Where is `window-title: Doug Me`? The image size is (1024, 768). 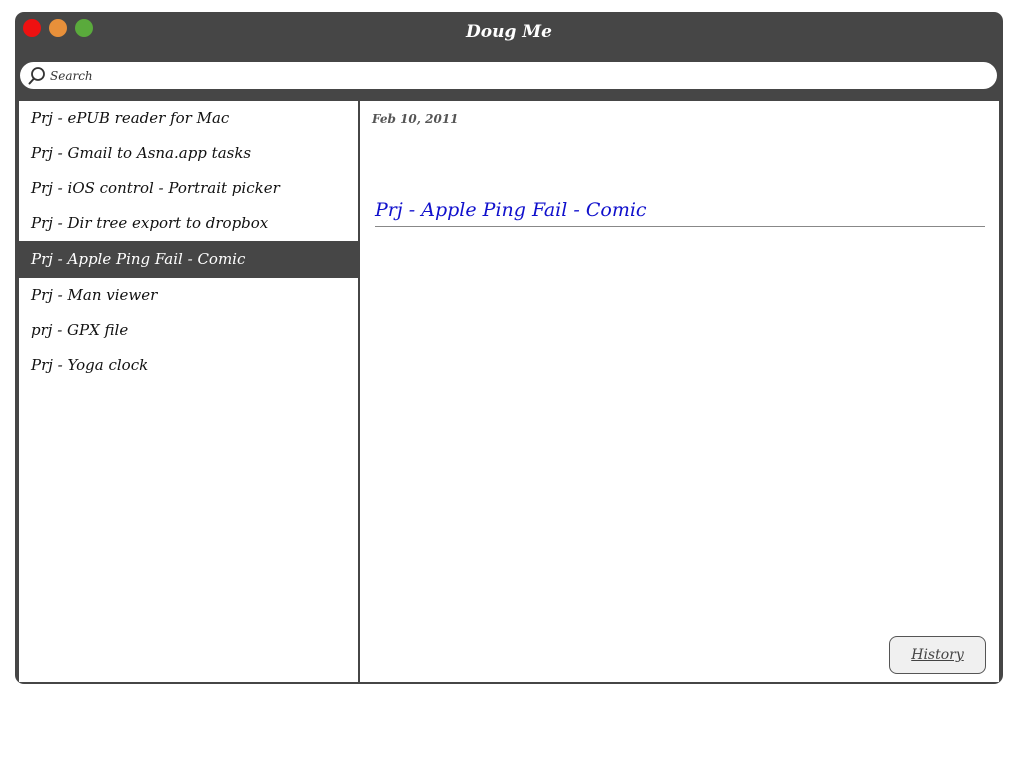
window-title: Doug Me is located at coordinates (509, 32).